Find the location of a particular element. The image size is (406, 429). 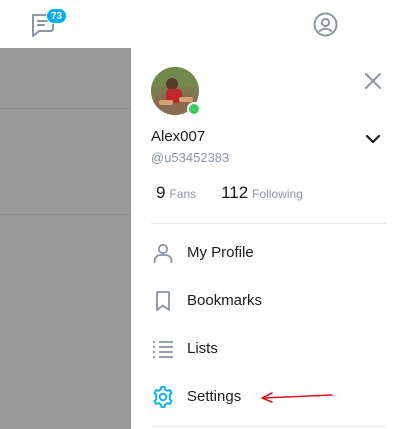

following-count: 112 is located at coordinates (235, 192).